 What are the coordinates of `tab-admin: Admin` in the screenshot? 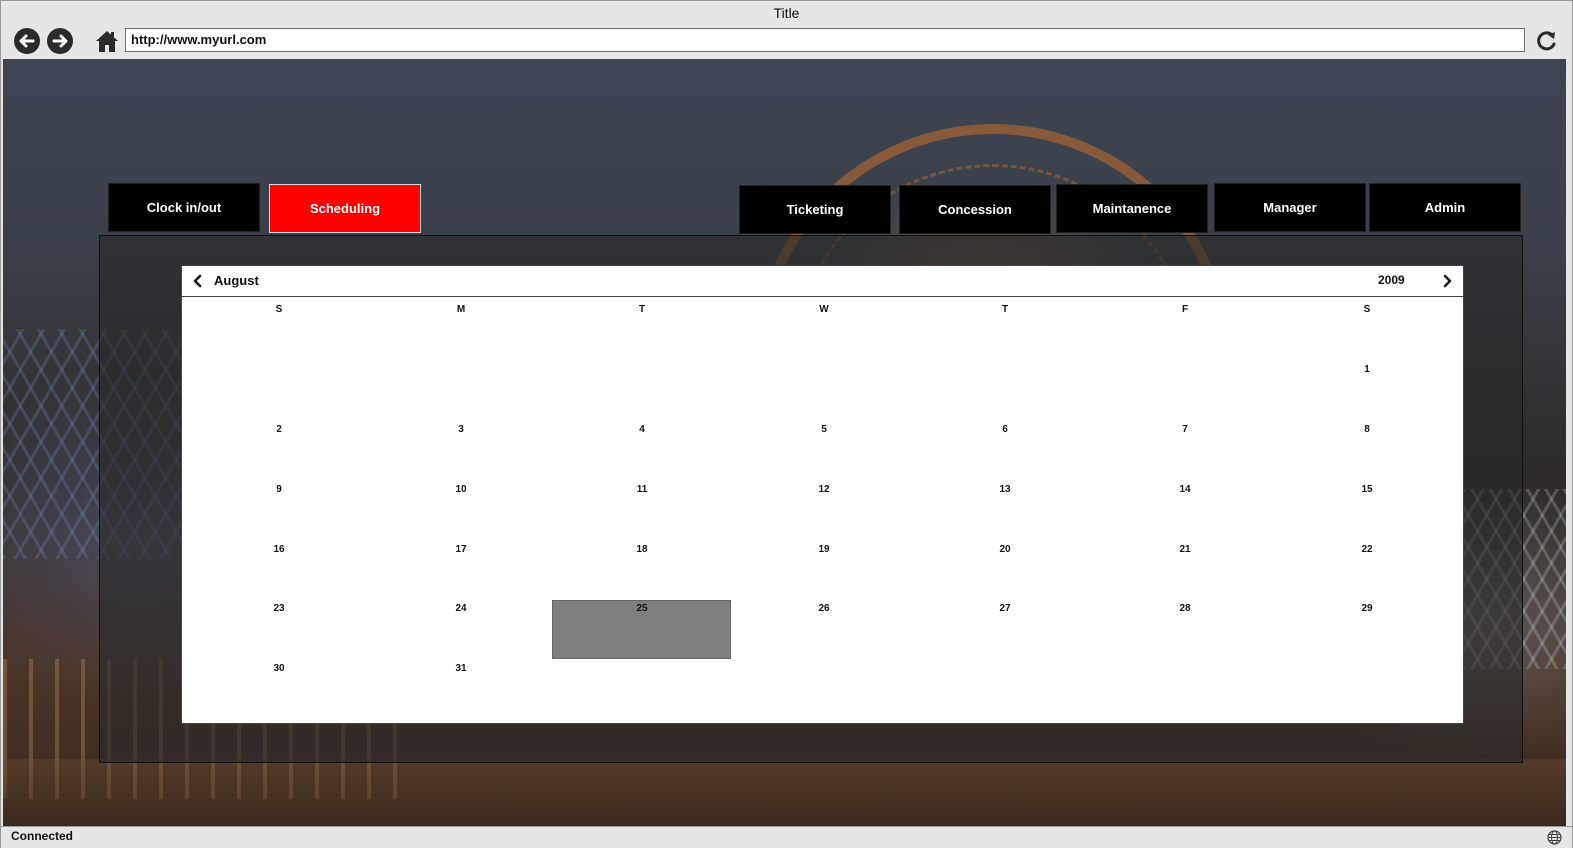 It's located at (1445, 207).